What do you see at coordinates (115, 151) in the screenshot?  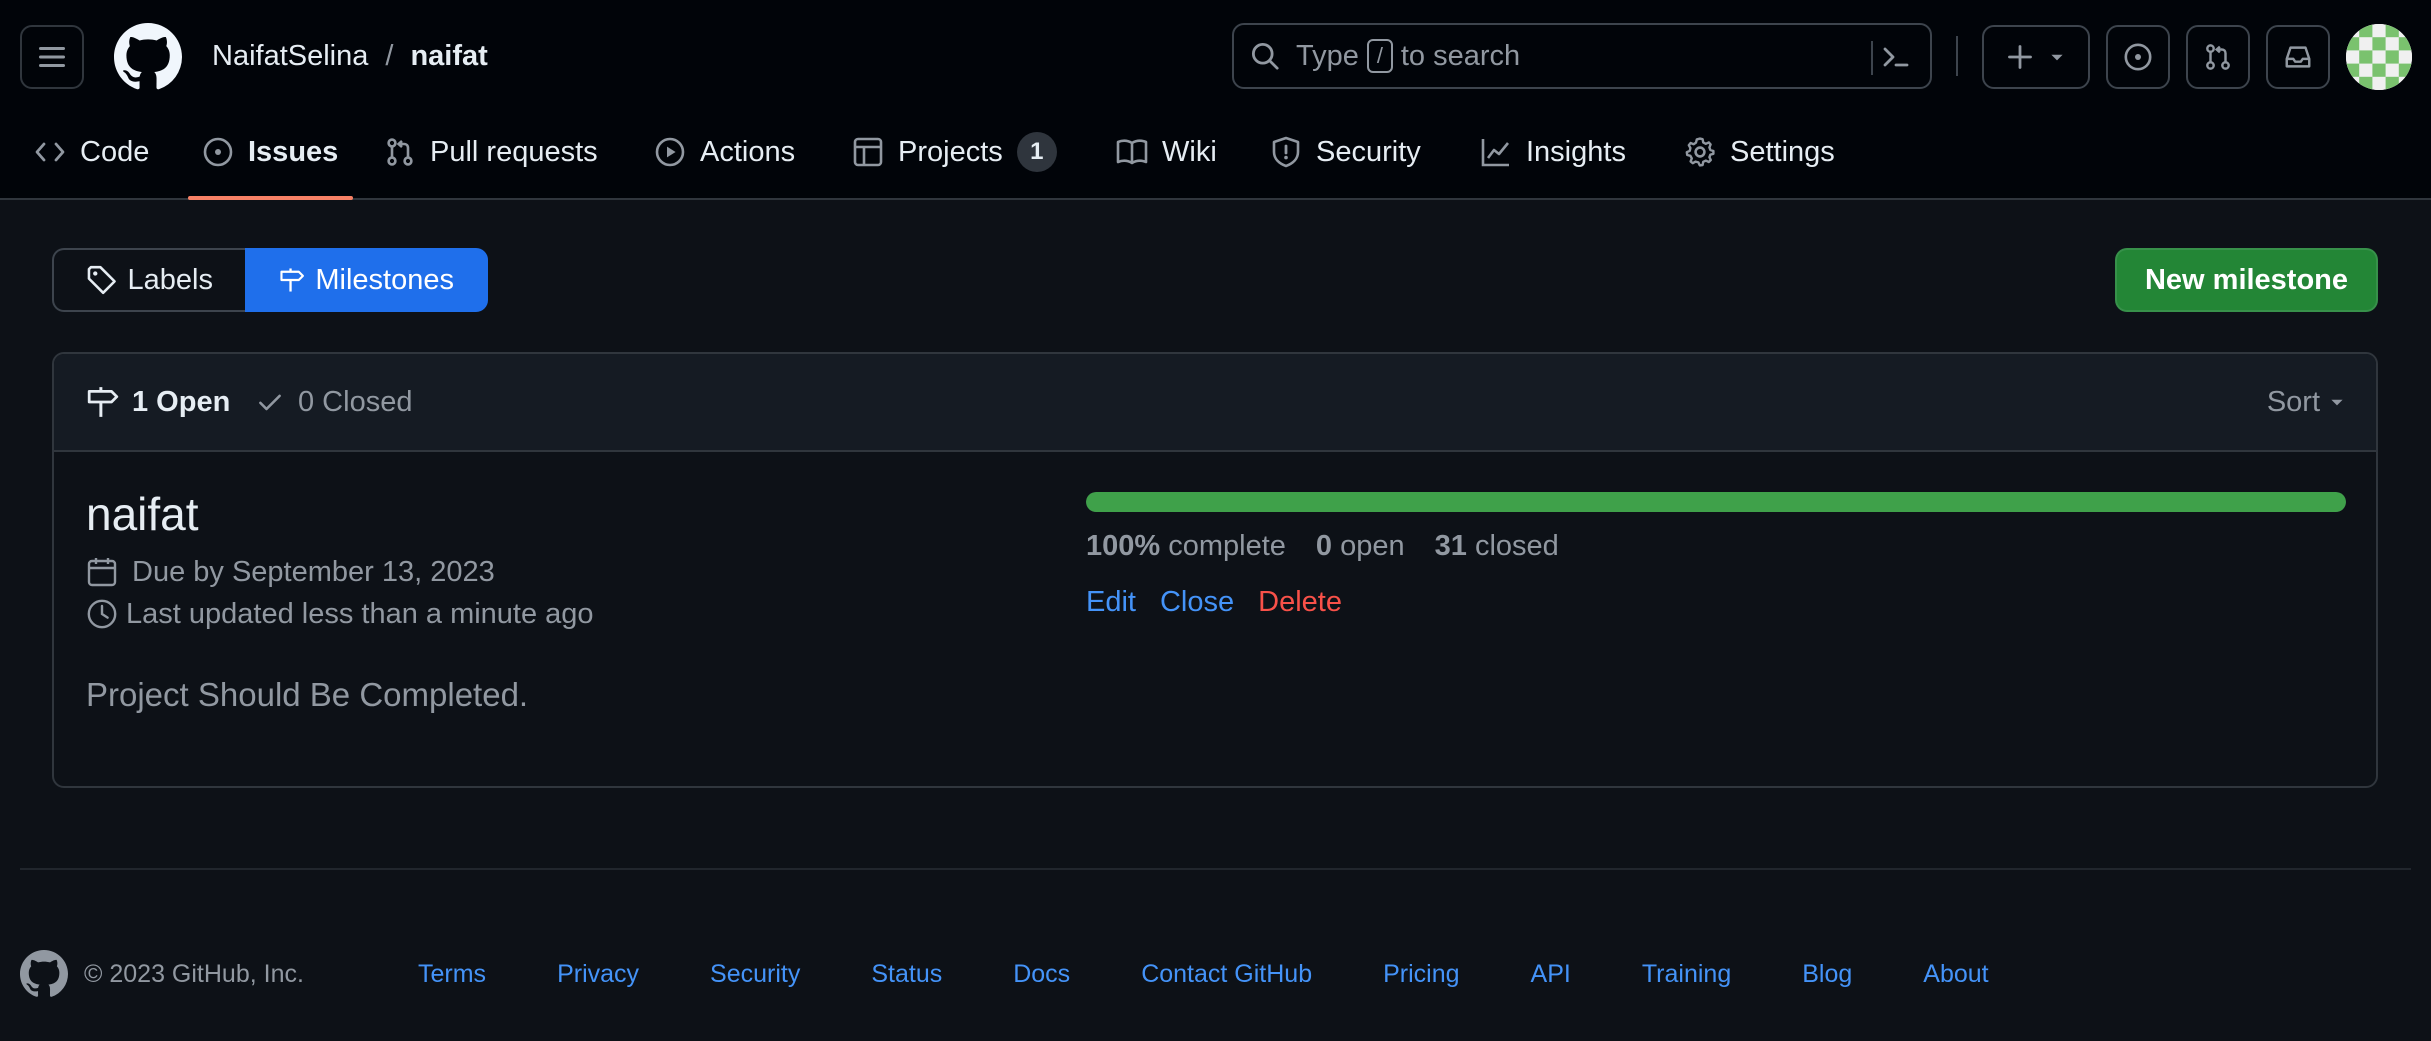 I see `tab-code-label: Code` at bounding box center [115, 151].